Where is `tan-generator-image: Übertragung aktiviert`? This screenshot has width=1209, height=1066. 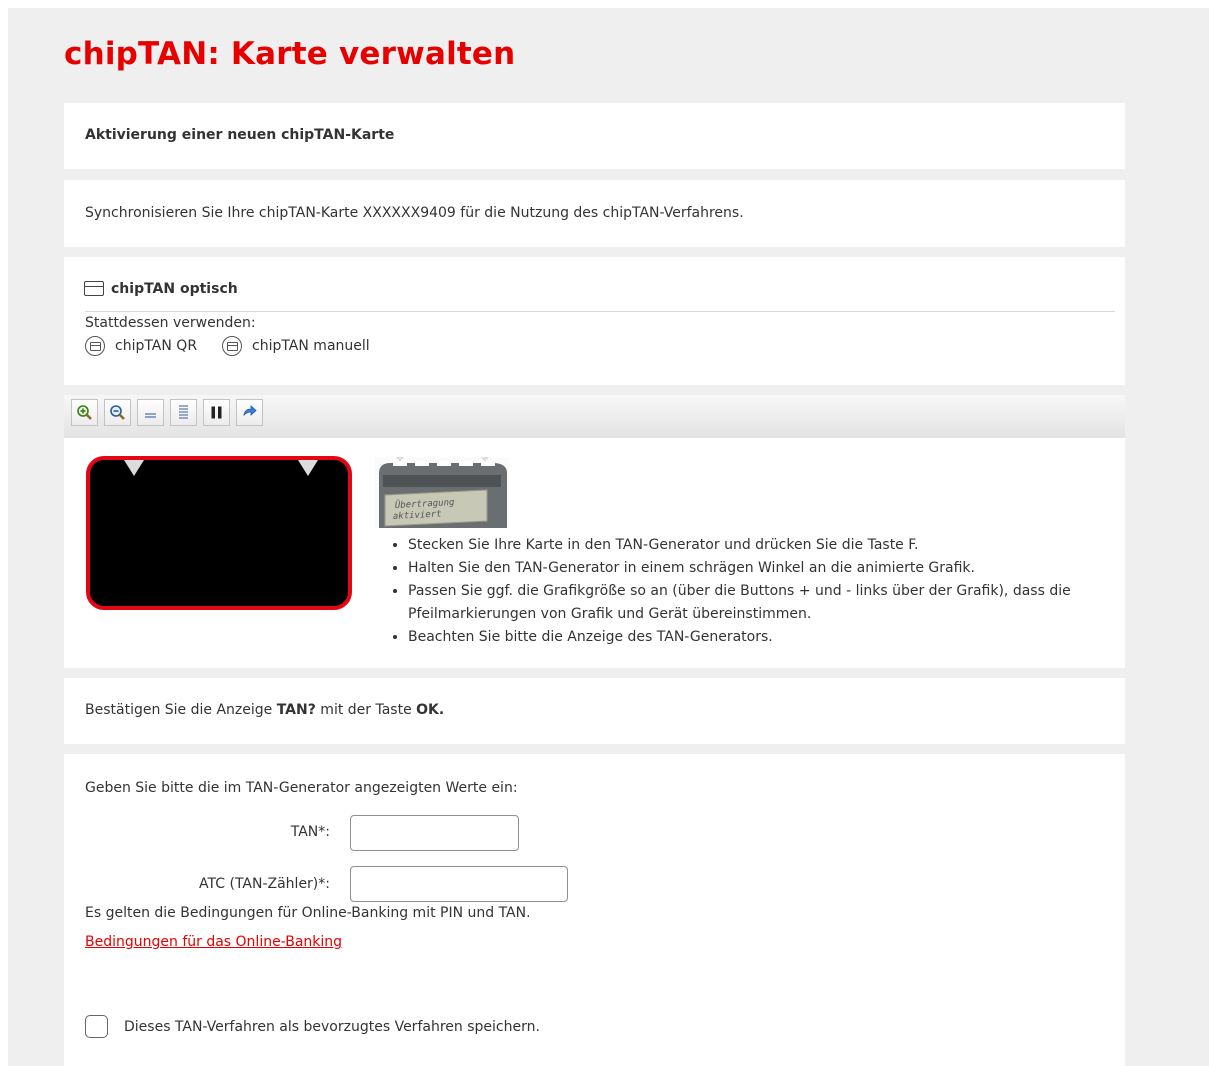
tan-generator-image: Übertragung aktiviert is located at coordinates (442, 492).